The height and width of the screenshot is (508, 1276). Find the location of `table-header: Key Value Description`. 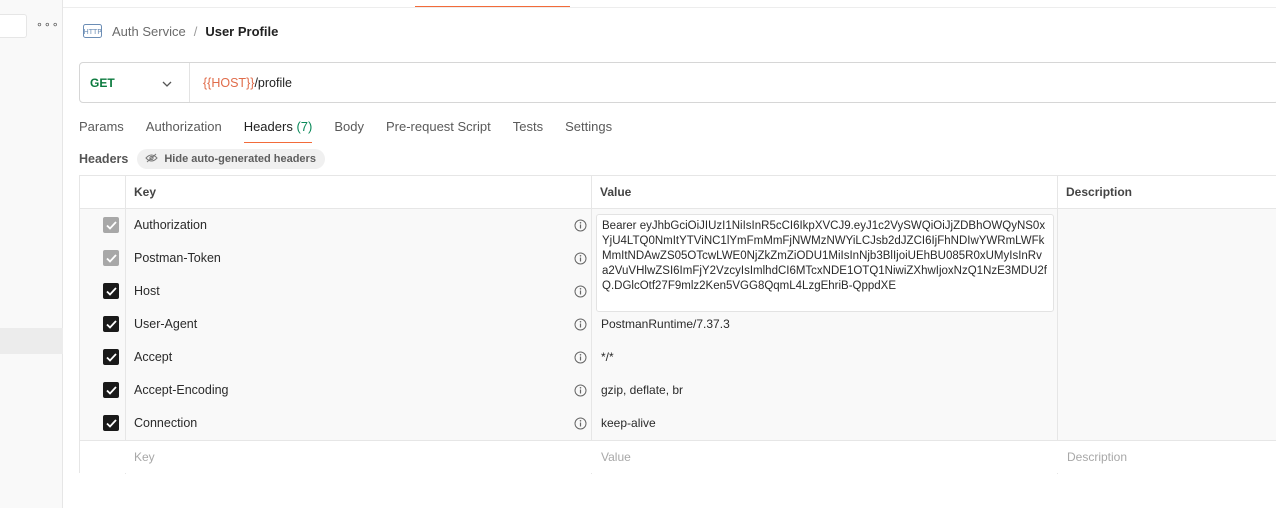

table-header: Key Value Description is located at coordinates (678, 192).